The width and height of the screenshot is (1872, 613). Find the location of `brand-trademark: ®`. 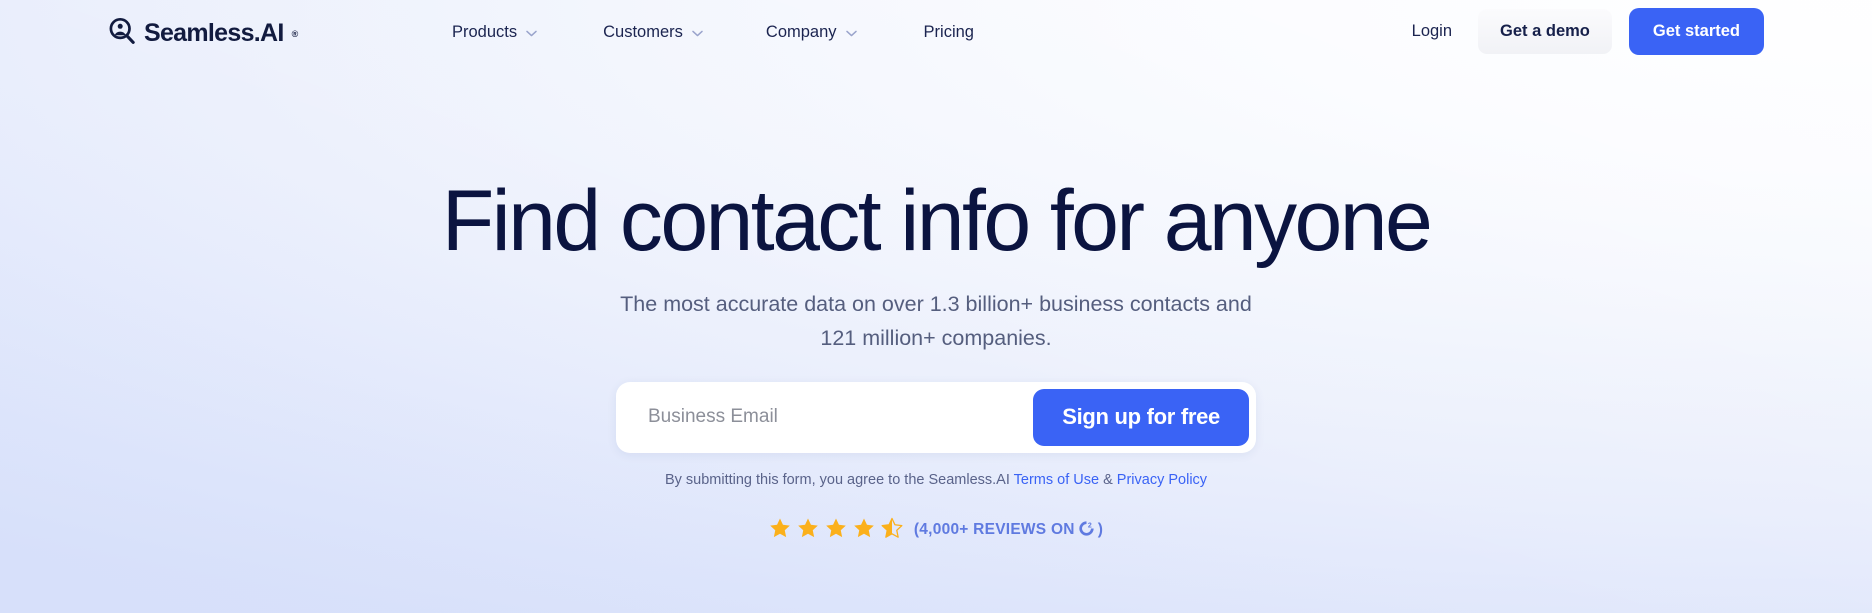

brand-trademark: ® is located at coordinates (295, 33).